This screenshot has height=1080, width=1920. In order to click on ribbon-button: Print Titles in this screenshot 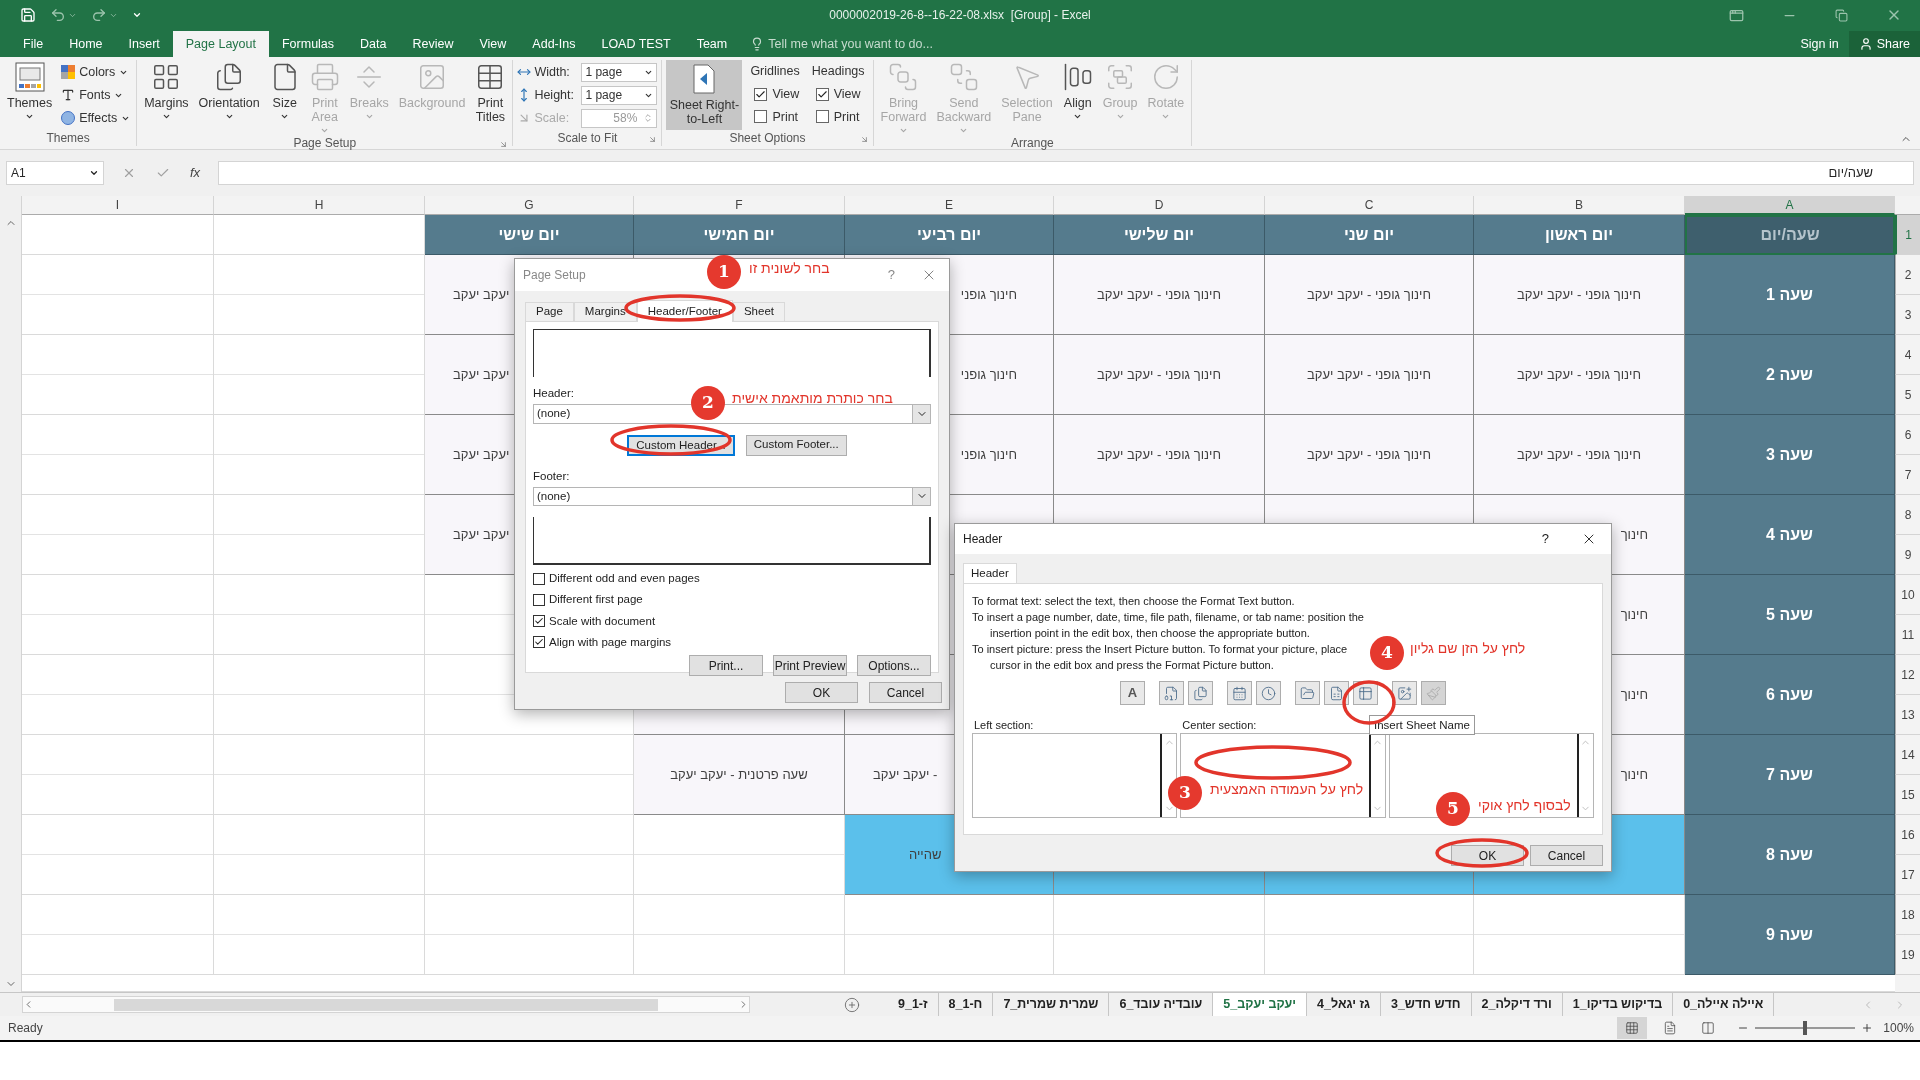, I will do `click(490, 92)`.